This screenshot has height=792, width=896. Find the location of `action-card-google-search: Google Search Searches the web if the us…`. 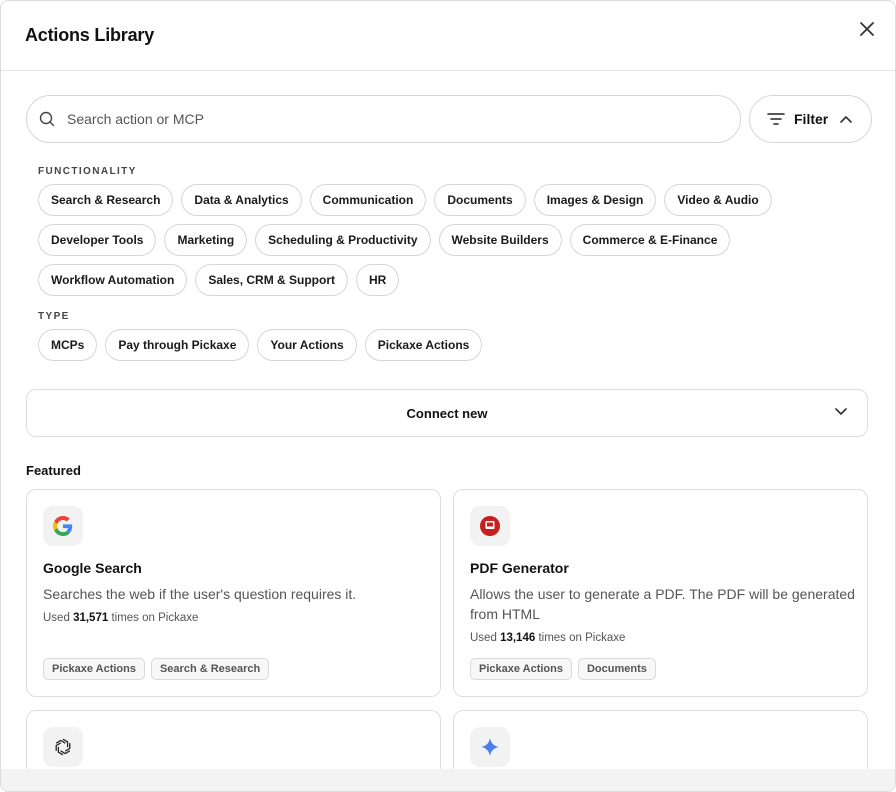

action-card-google-search: Google Search Searches the web if the us… is located at coordinates (233, 593).